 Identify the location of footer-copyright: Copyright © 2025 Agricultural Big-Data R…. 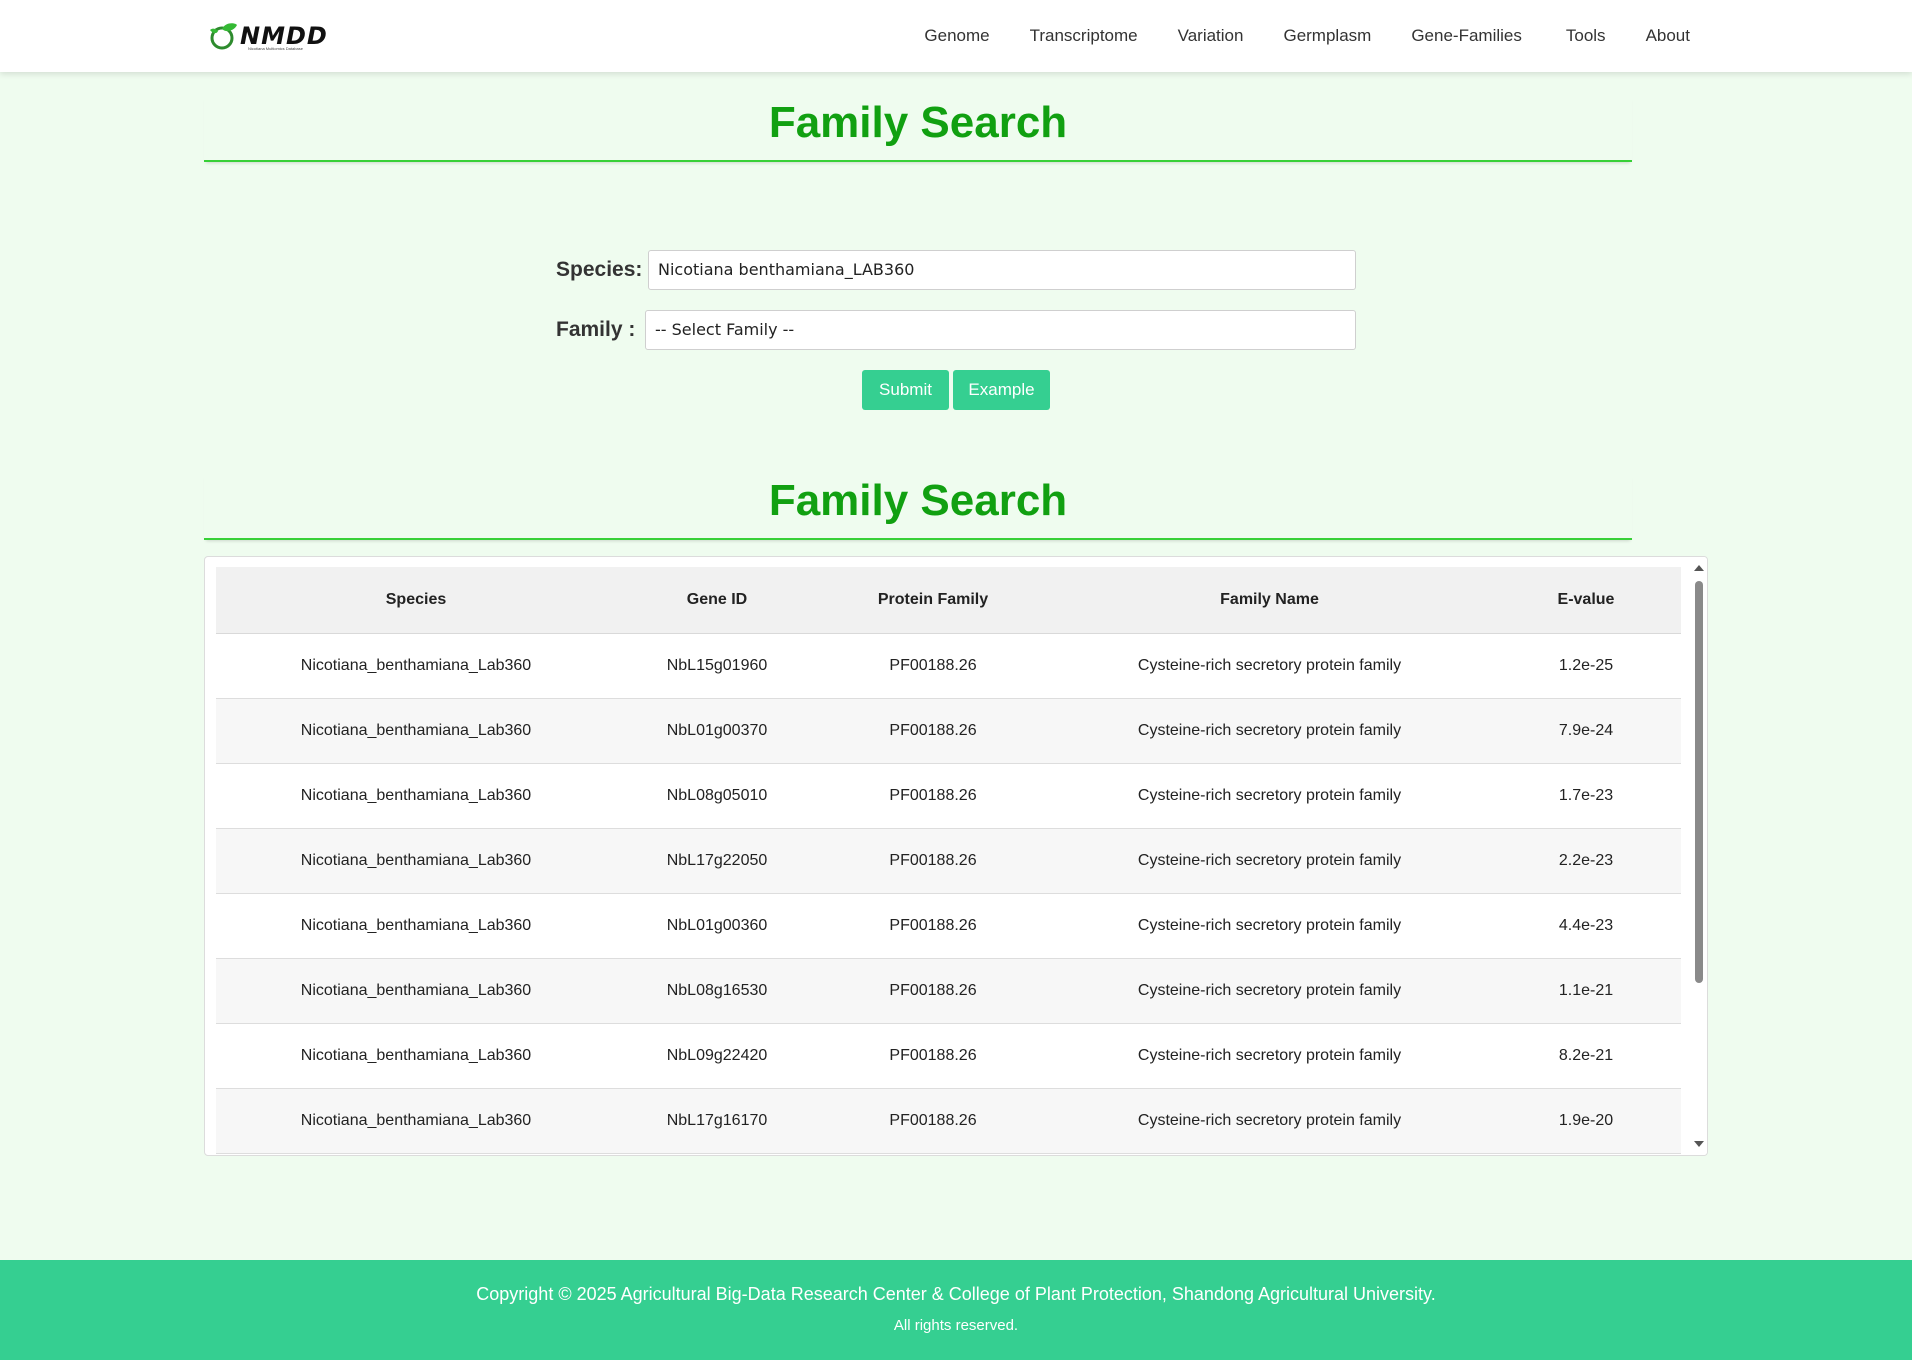
(956, 1294).